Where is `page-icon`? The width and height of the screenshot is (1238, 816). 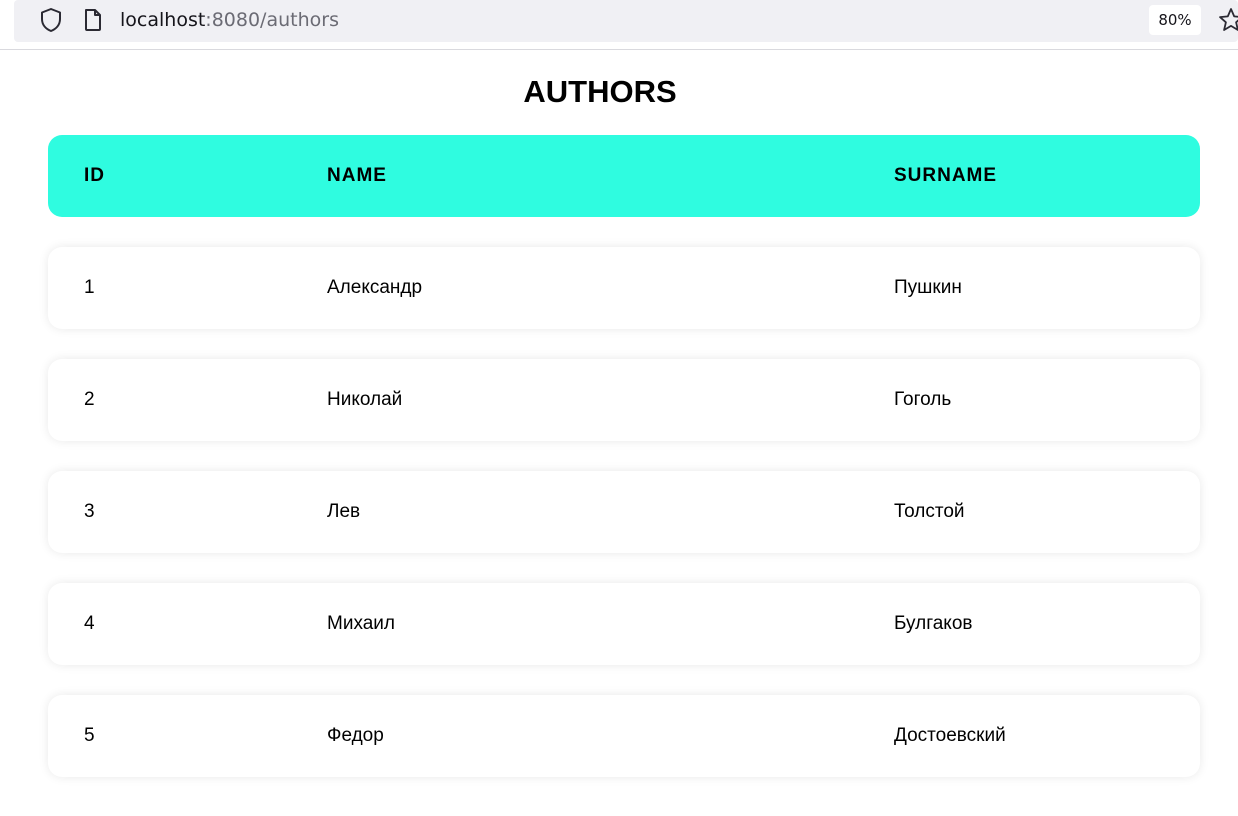
page-icon is located at coordinates (93, 20).